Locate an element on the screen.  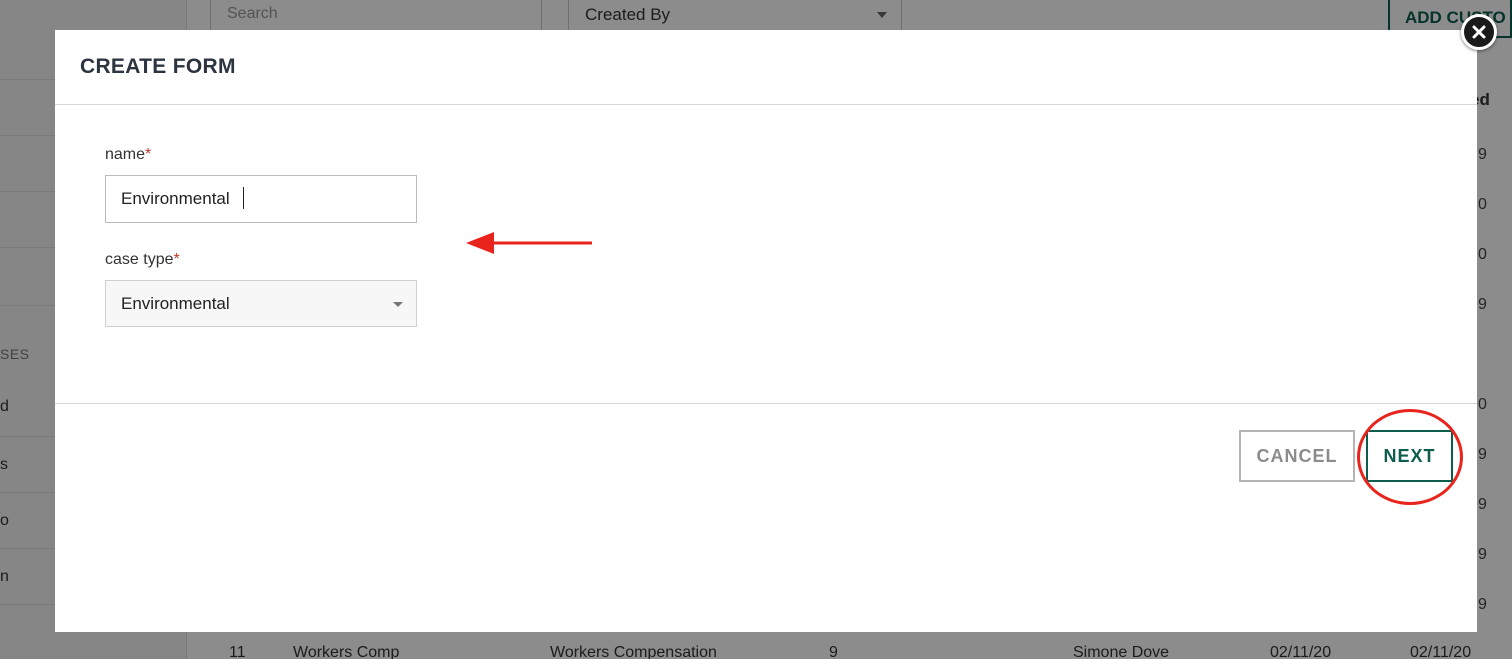
case-type-select: Environmental is located at coordinates (261, 303).